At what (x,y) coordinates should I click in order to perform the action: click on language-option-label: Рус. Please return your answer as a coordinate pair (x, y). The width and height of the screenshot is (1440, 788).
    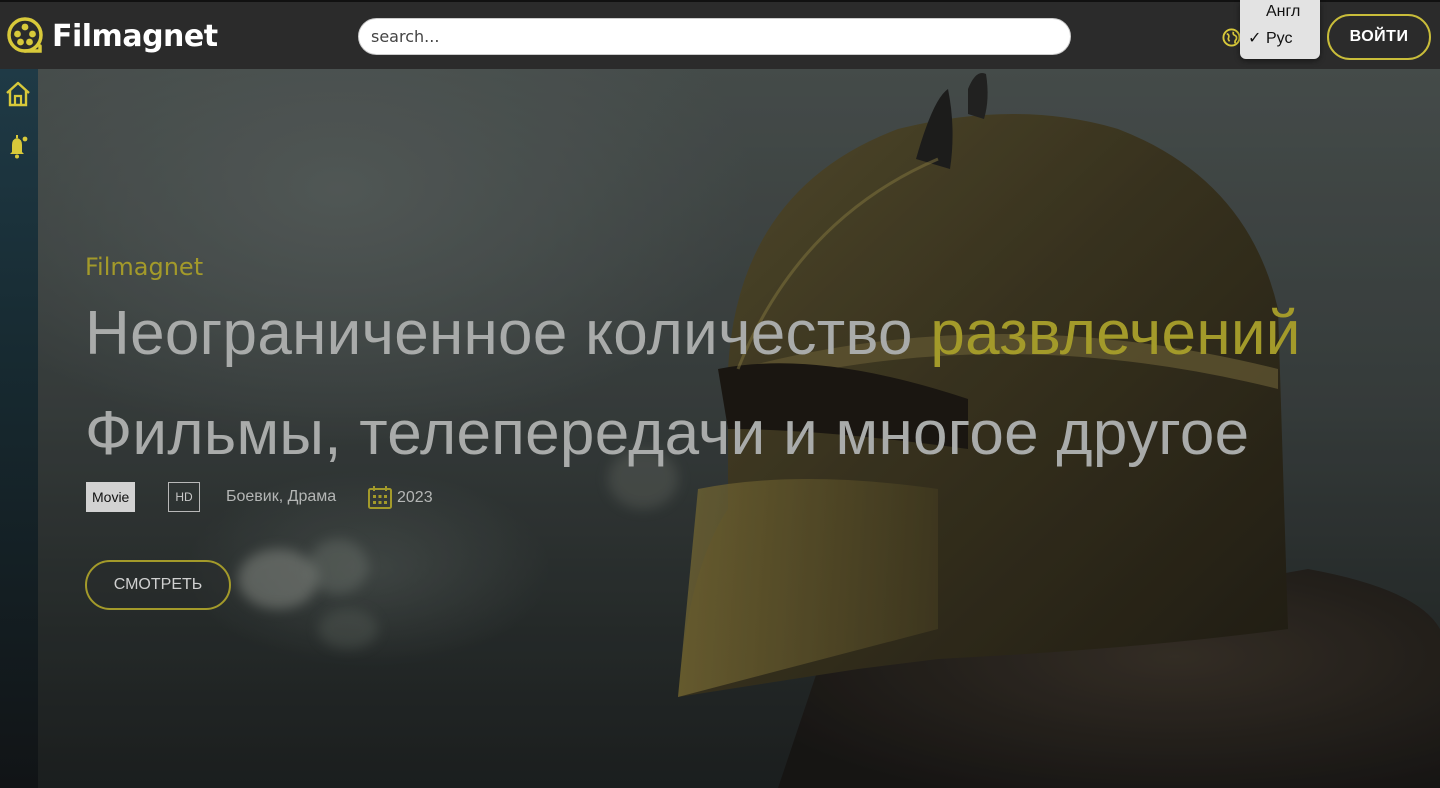
    Looking at the image, I should click on (1279, 38).